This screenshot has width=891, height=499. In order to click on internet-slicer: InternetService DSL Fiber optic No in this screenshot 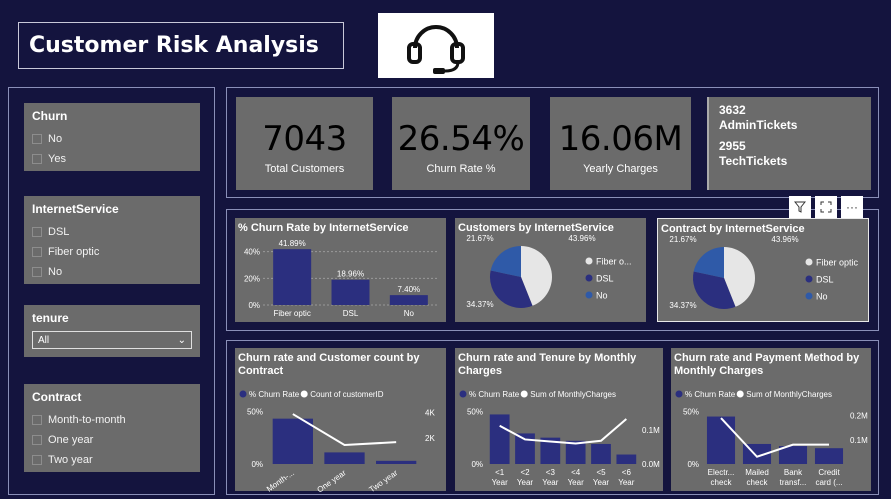, I will do `click(112, 240)`.